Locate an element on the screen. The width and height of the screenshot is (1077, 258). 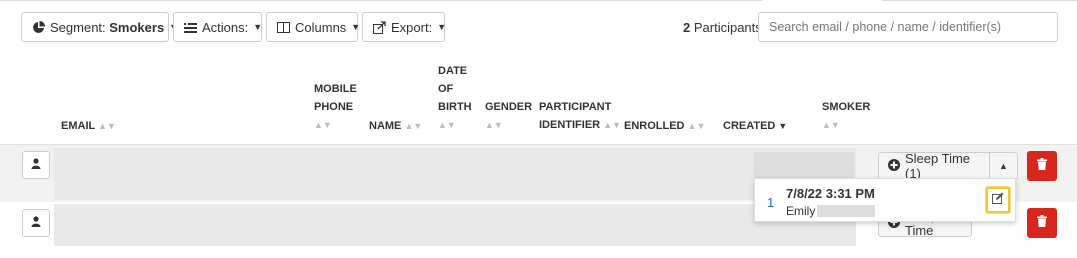
segment-label: Segment: Smokers is located at coordinates (107, 27).